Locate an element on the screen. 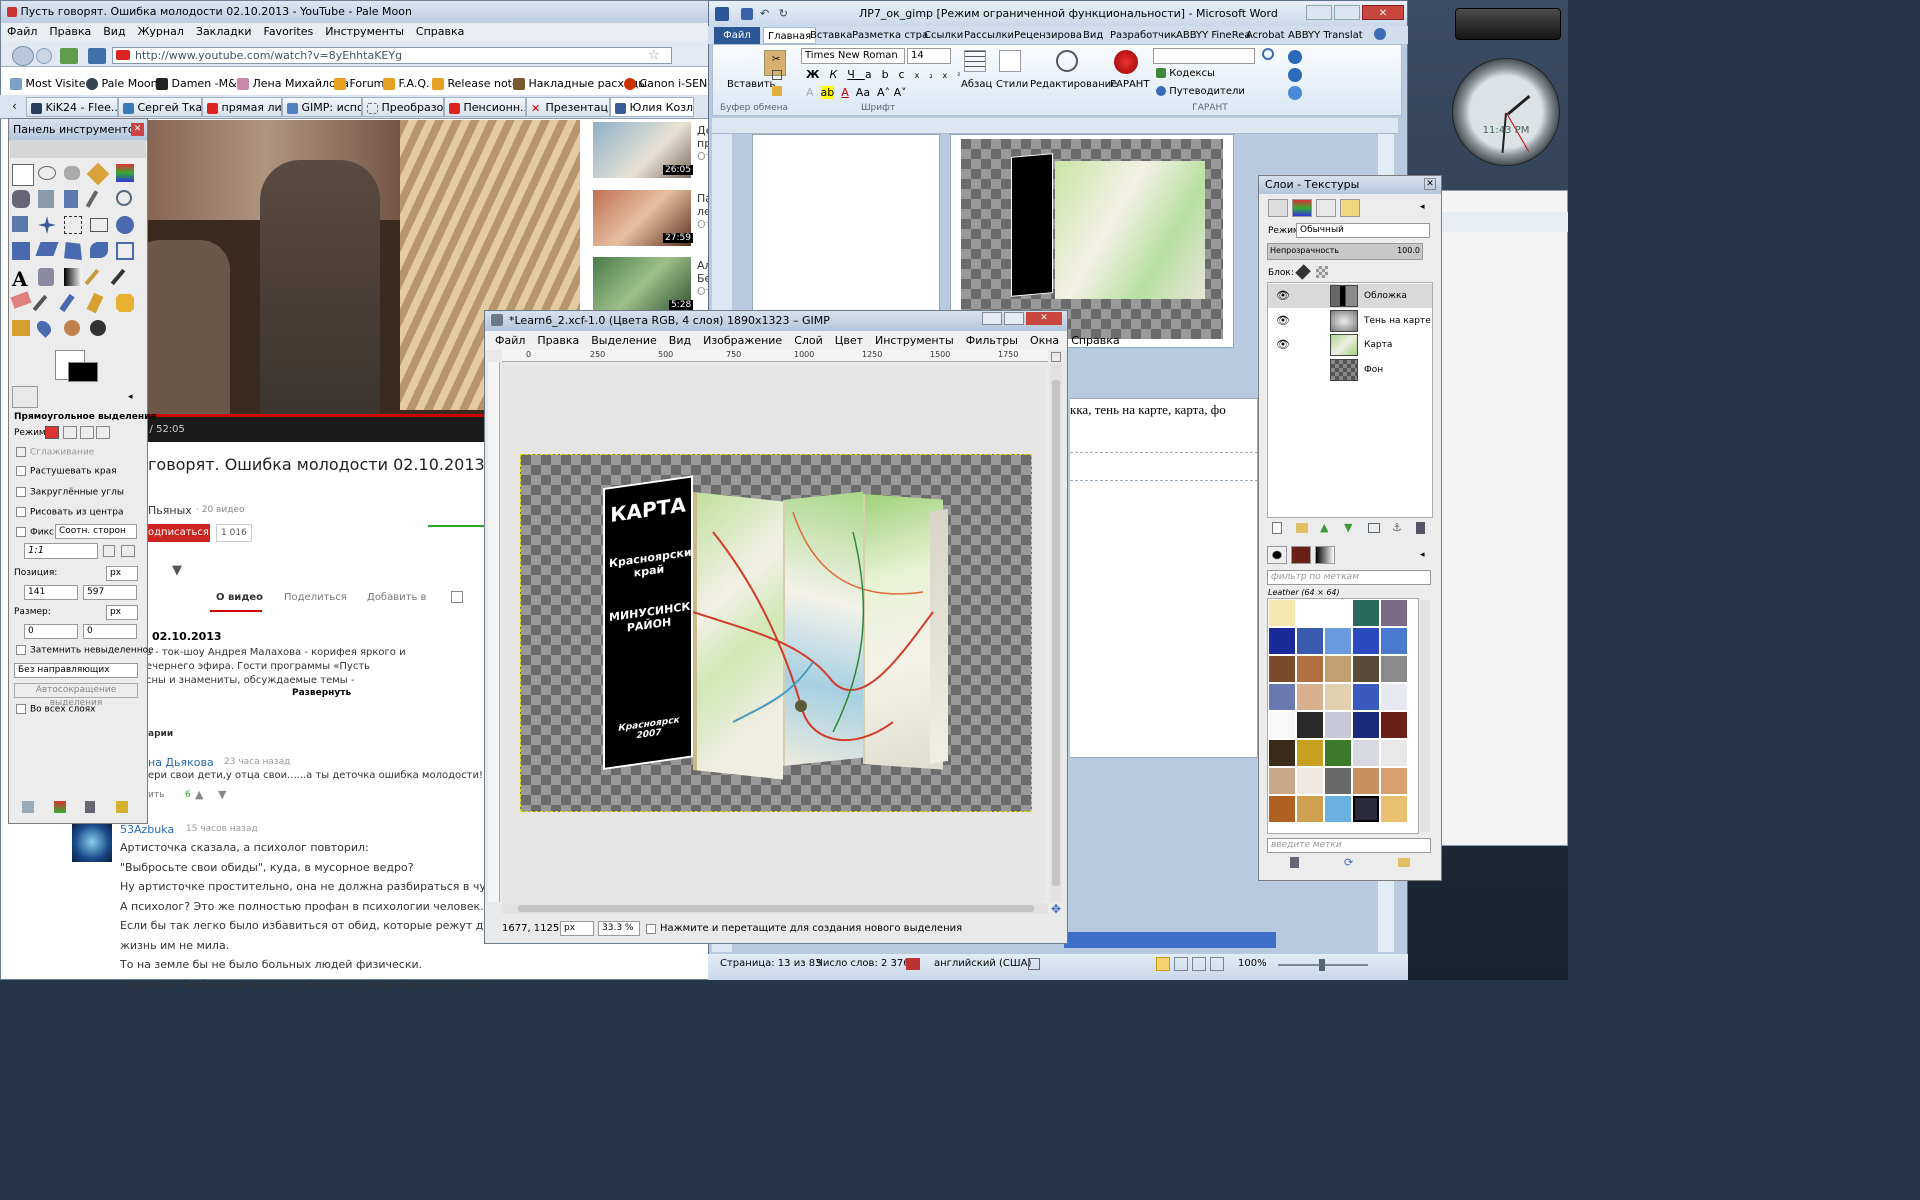  blur-icon is located at coordinates (44, 328).